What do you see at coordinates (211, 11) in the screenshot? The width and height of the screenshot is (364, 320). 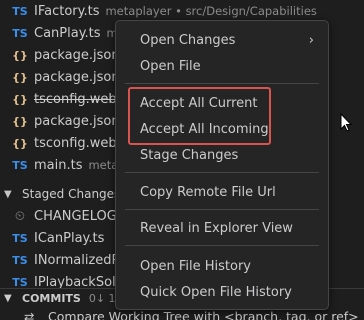 I see `file-path: metaplayer • src/Design/Capabilities` at bounding box center [211, 11].